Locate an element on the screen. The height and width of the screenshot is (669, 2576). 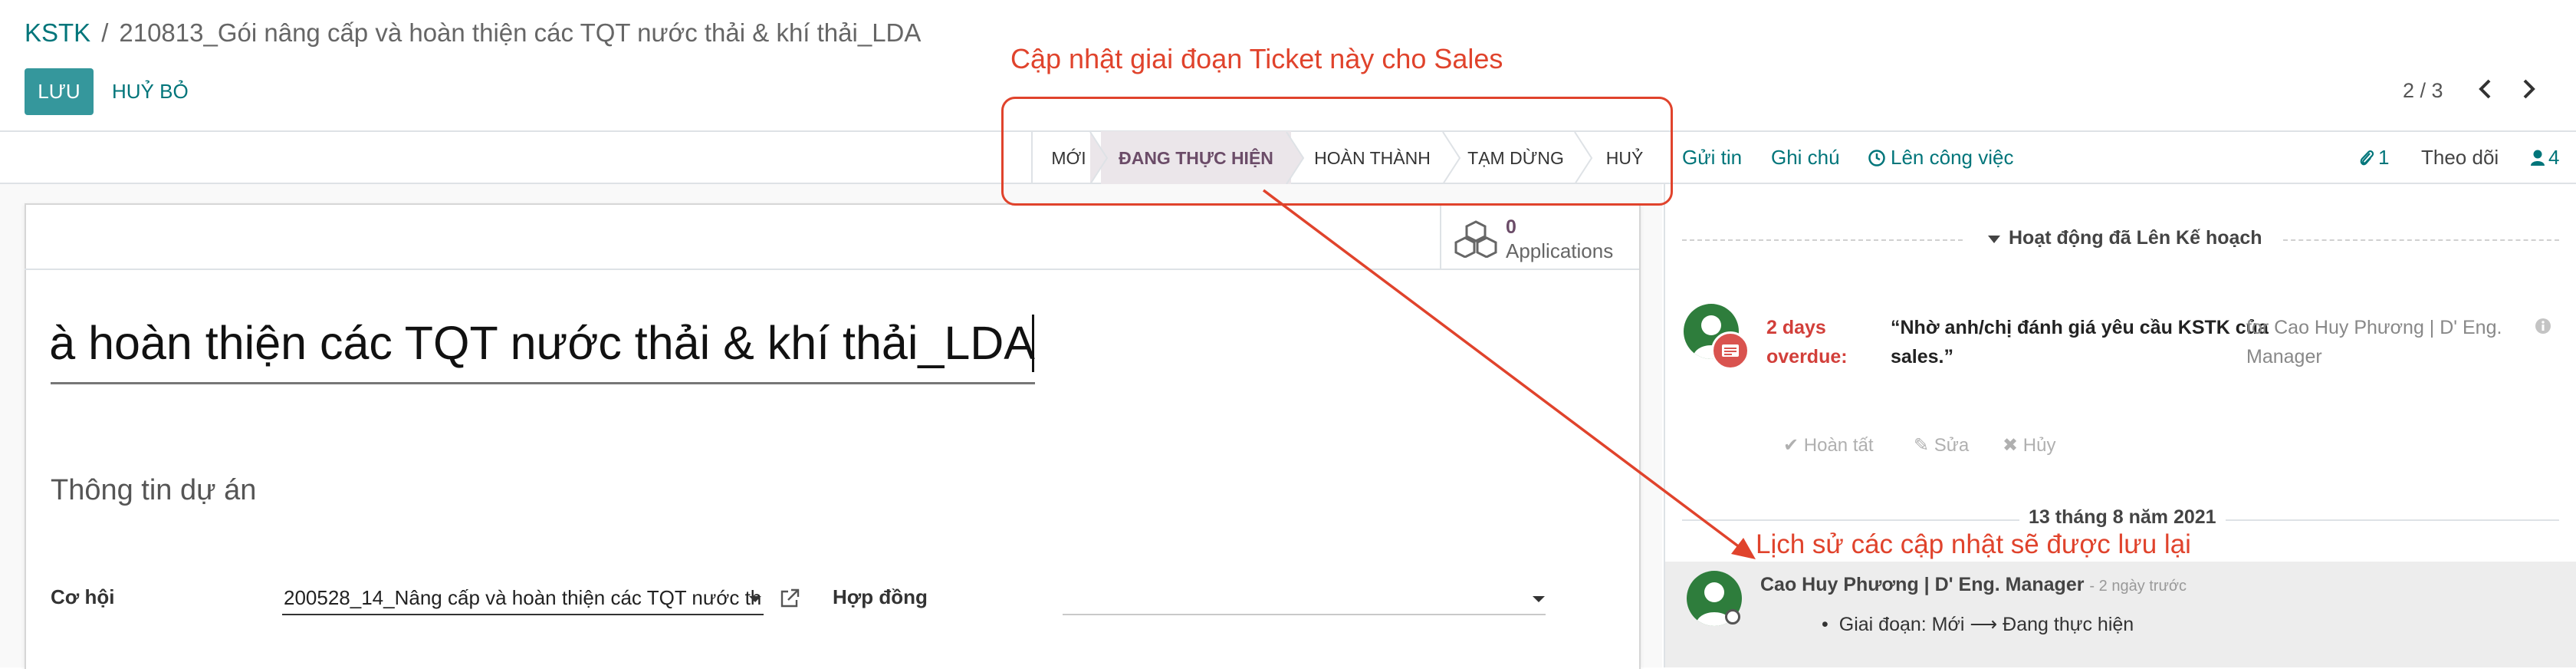
annotation-arrow is located at coordinates (1509, 374).